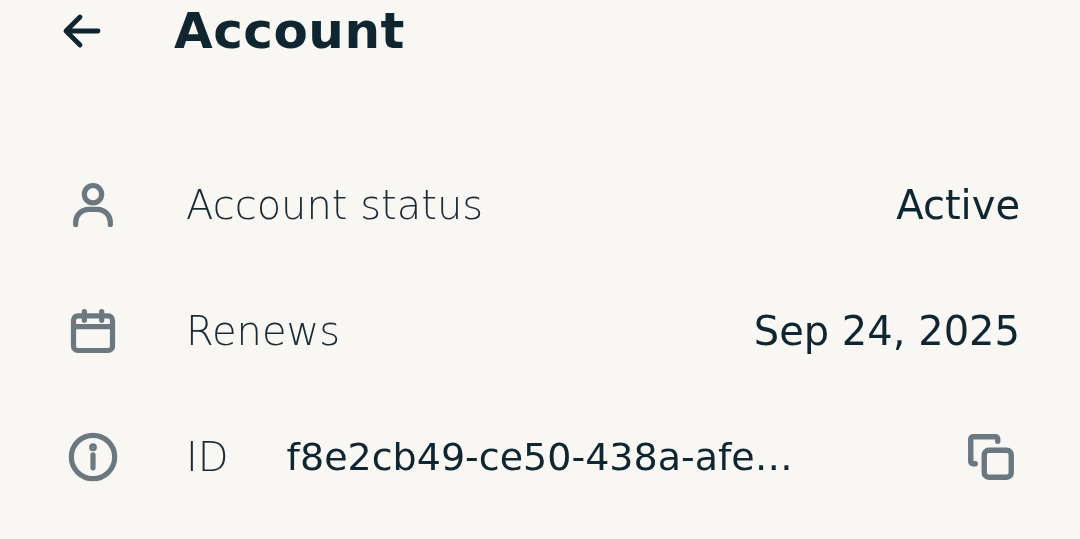 The height and width of the screenshot is (539, 1080). I want to click on info-icon, so click(93, 457).